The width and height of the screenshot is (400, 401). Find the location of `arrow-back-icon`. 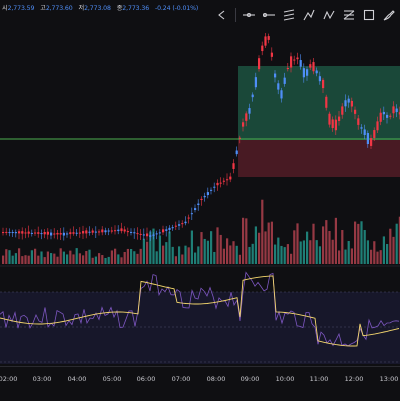

arrow-back-icon is located at coordinates (222, 15).